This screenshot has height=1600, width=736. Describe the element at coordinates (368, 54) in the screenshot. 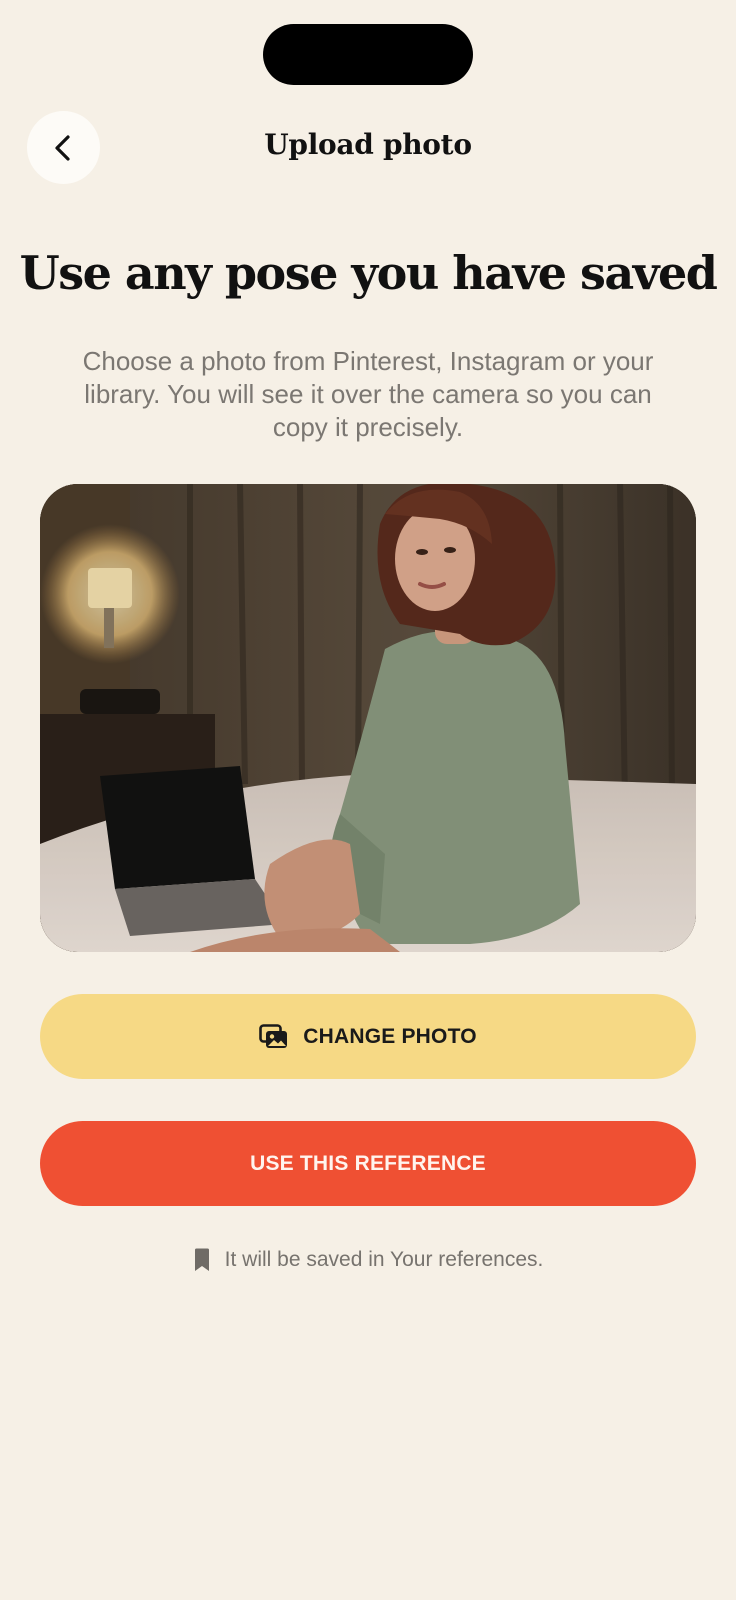

I see `camera-notch` at that location.